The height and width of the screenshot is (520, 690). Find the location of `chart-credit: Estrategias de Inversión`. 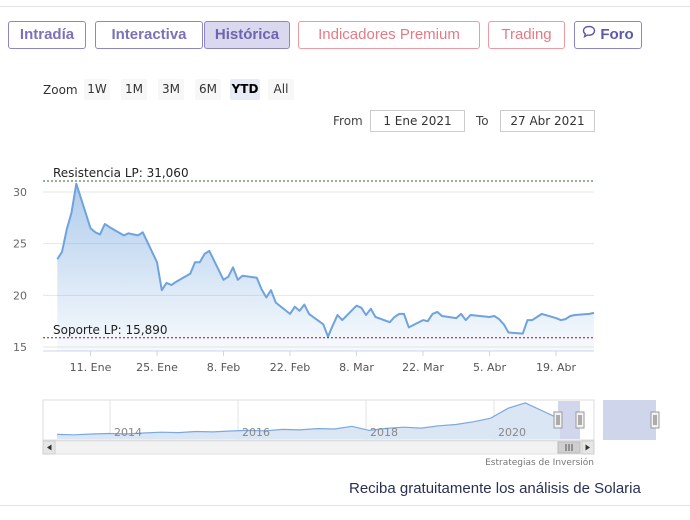

chart-credit: Estrategias de Inversión is located at coordinates (539, 462).